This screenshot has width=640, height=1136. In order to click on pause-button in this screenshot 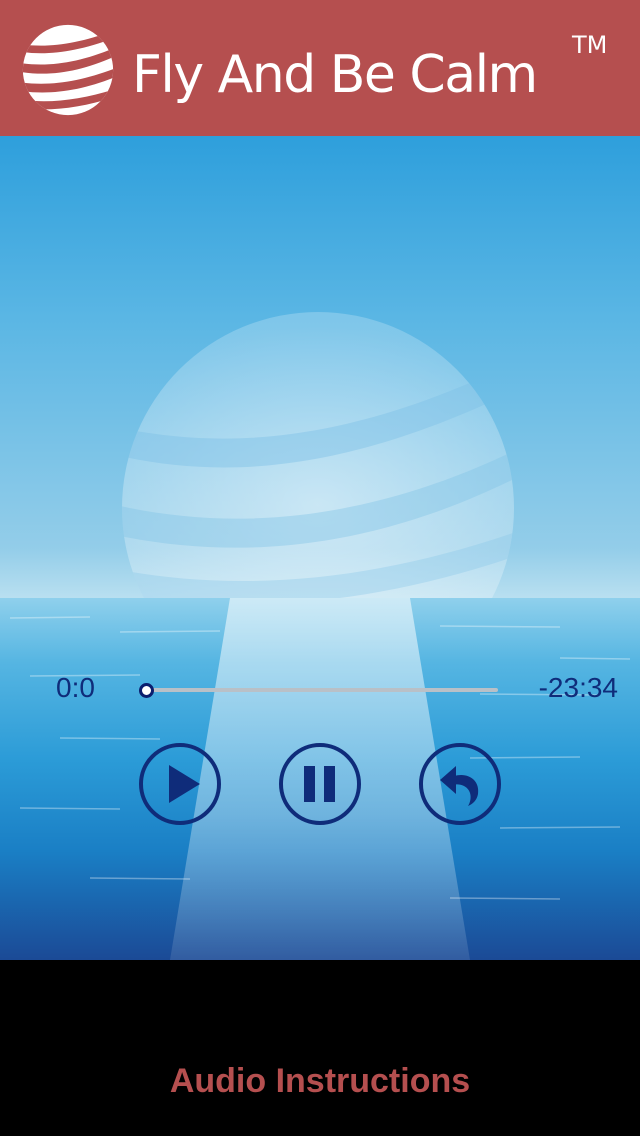, I will do `click(320, 784)`.